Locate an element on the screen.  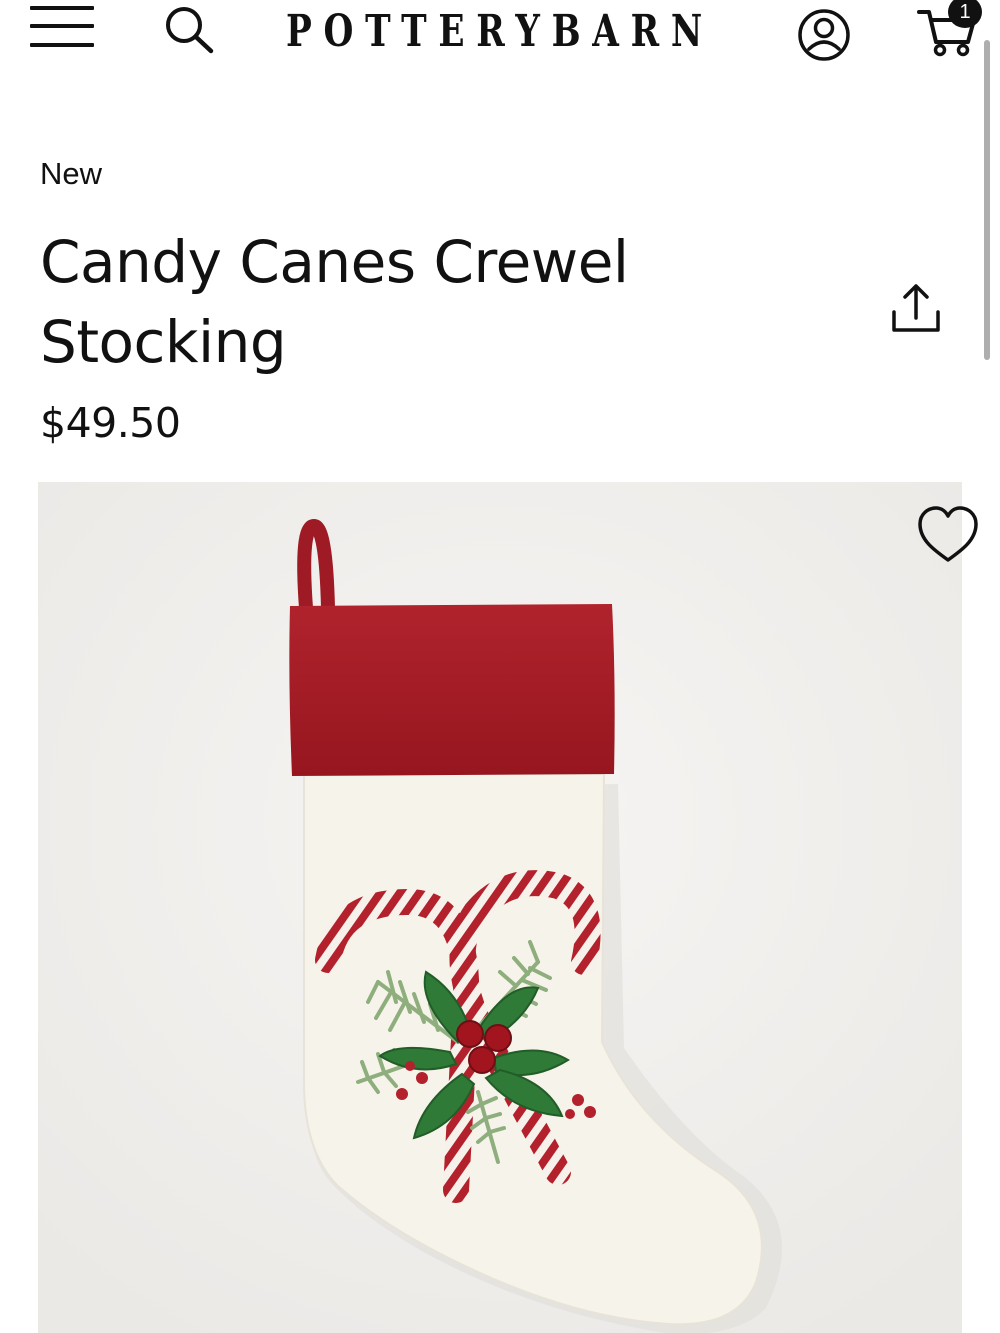
product-price: $49.50 is located at coordinates (110, 423).